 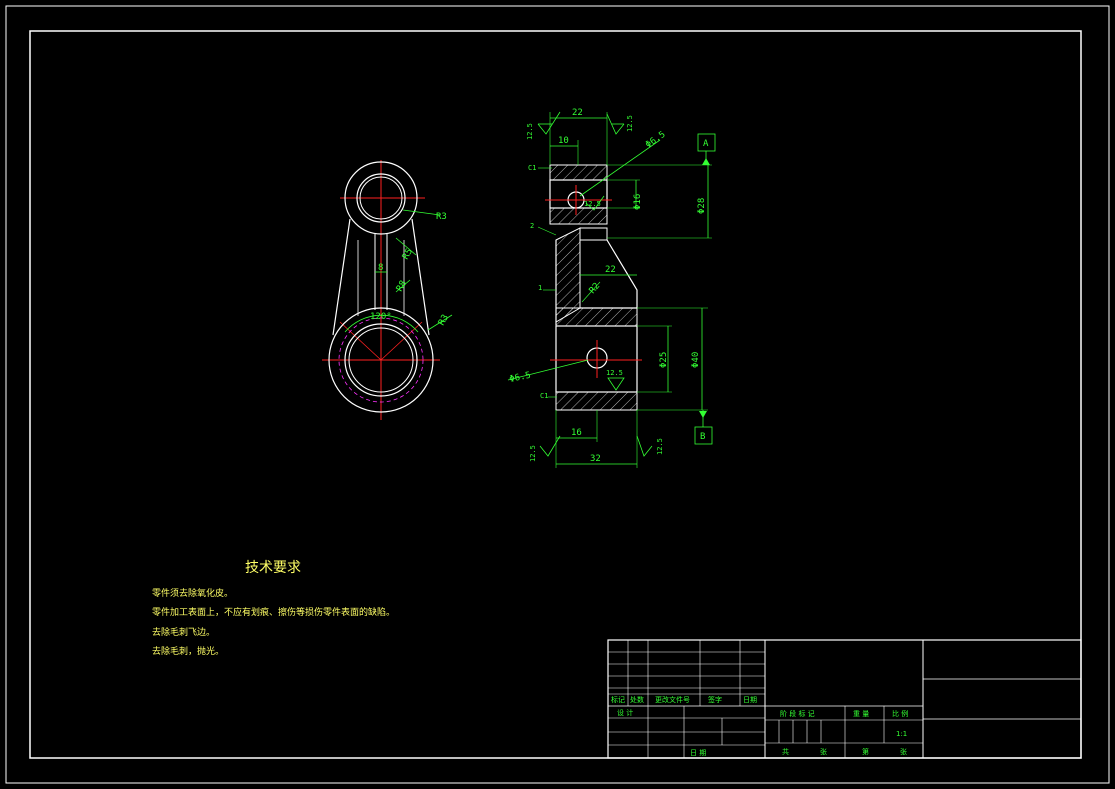 What do you see at coordinates (192, 593) in the screenshot?
I see `notes-line-1: 零件须去除氧化皮。` at bounding box center [192, 593].